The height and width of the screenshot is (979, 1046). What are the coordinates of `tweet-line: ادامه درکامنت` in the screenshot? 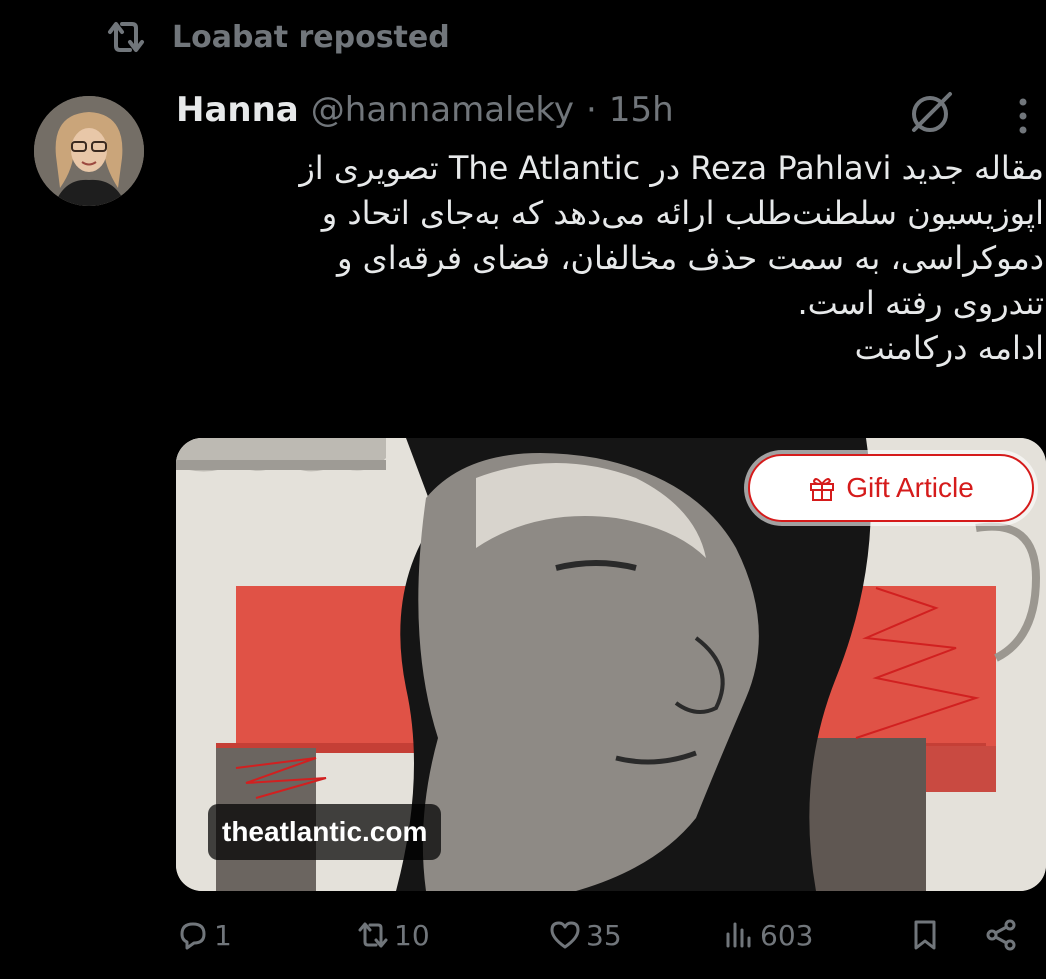 It's located at (610, 348).